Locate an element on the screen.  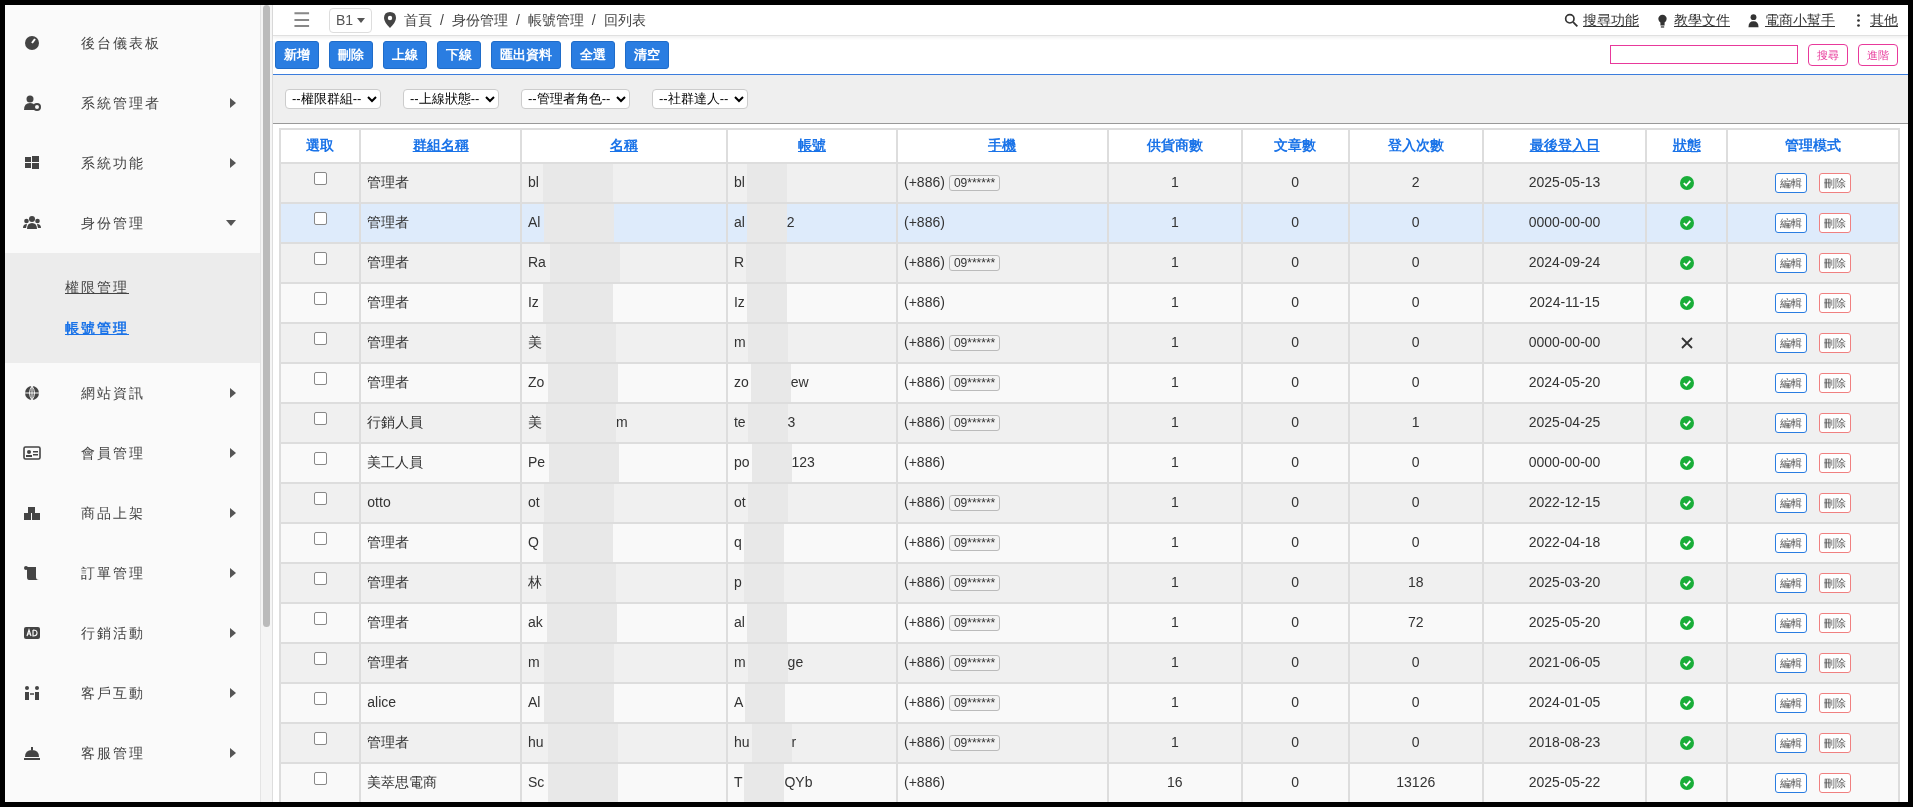
sidebar-item: 系統管理者 is located at coordinates (132, 103).